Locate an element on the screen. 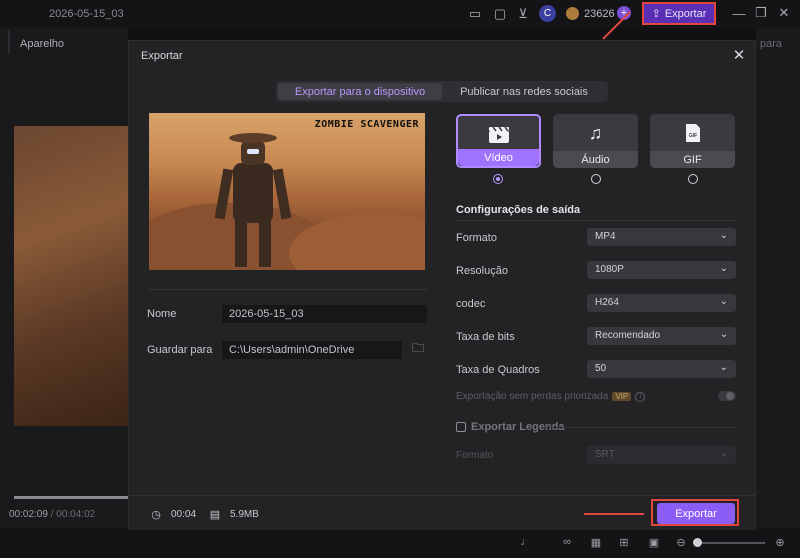 This screenshot has width=800, height=558. coin-icon is located at coordinates (572, 13).